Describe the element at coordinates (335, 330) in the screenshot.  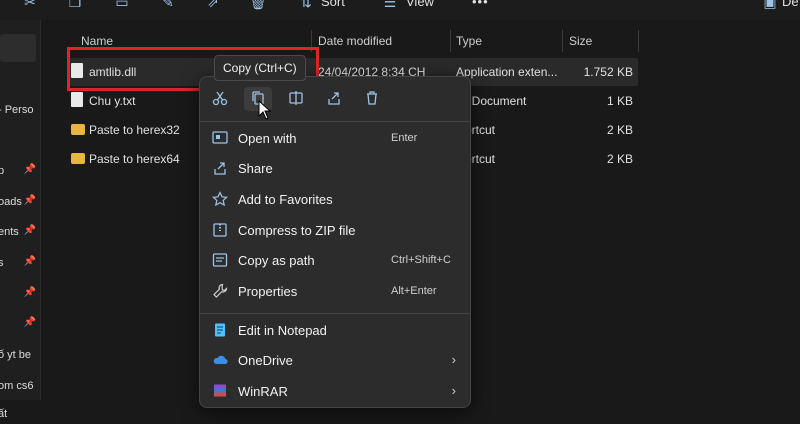
I see `menu-item-edit-in-notepad: Edit in Notepad` at that location.